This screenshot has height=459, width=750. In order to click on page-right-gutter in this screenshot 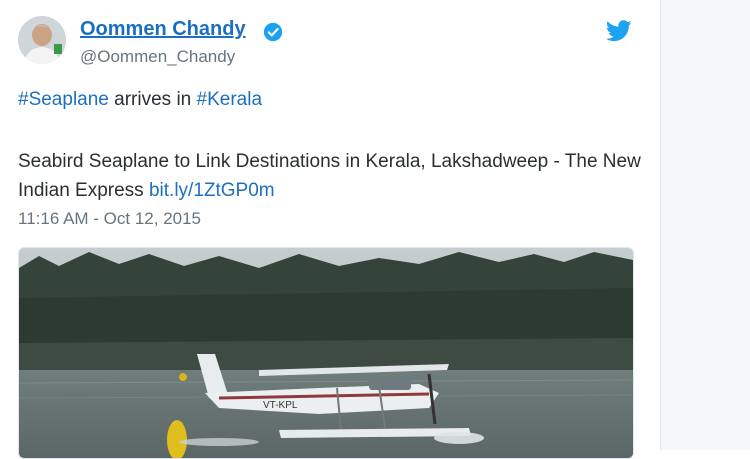, I will do `click(705, 225)`.